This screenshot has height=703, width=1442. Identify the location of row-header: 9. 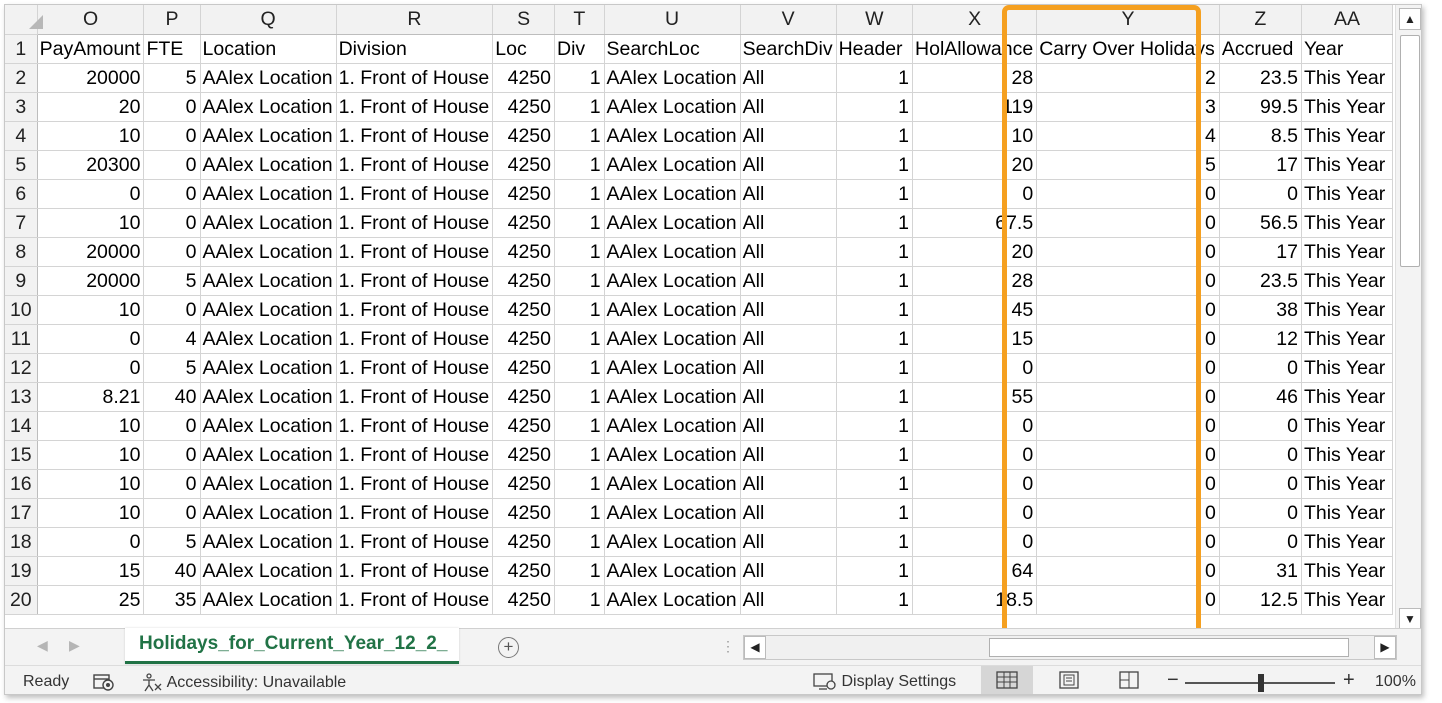
(21, 281).